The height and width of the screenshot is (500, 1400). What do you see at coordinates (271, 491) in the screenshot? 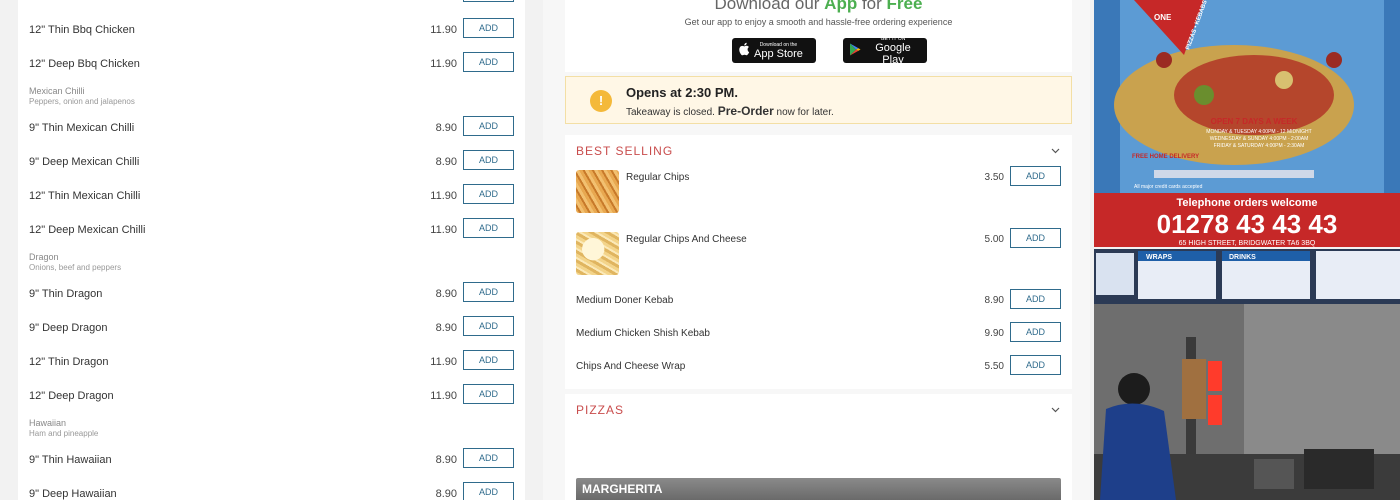
I see `menu-item: 9" Deep Hawaiian 8.90 ADD` at bounding box center [271, 491].